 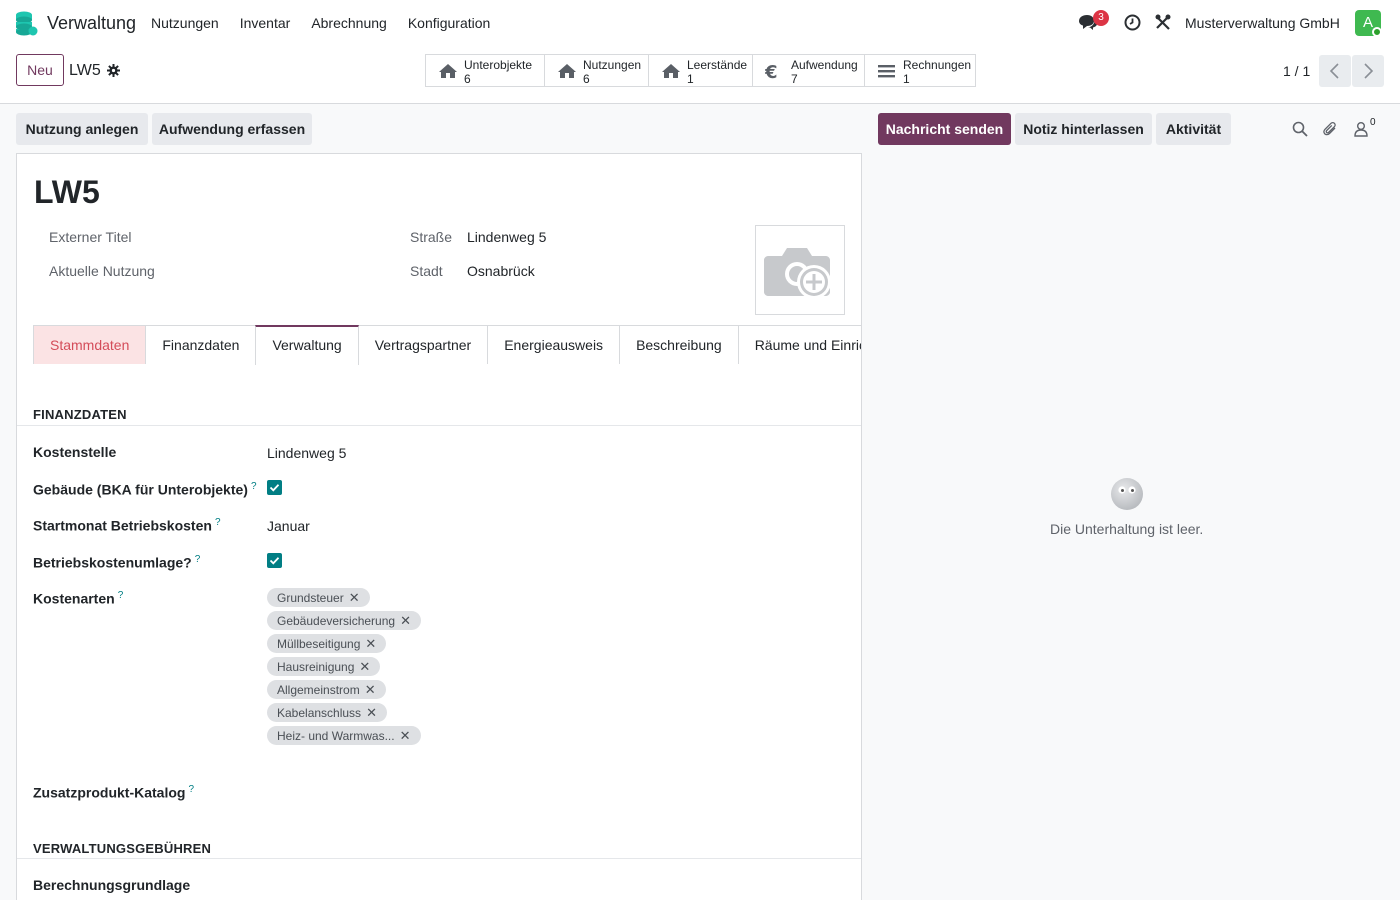 What do you see at coordinates (318, 597) in the screenshot?
I see `tag: Grundsteuer ✕` at bounding box center [318, 597].